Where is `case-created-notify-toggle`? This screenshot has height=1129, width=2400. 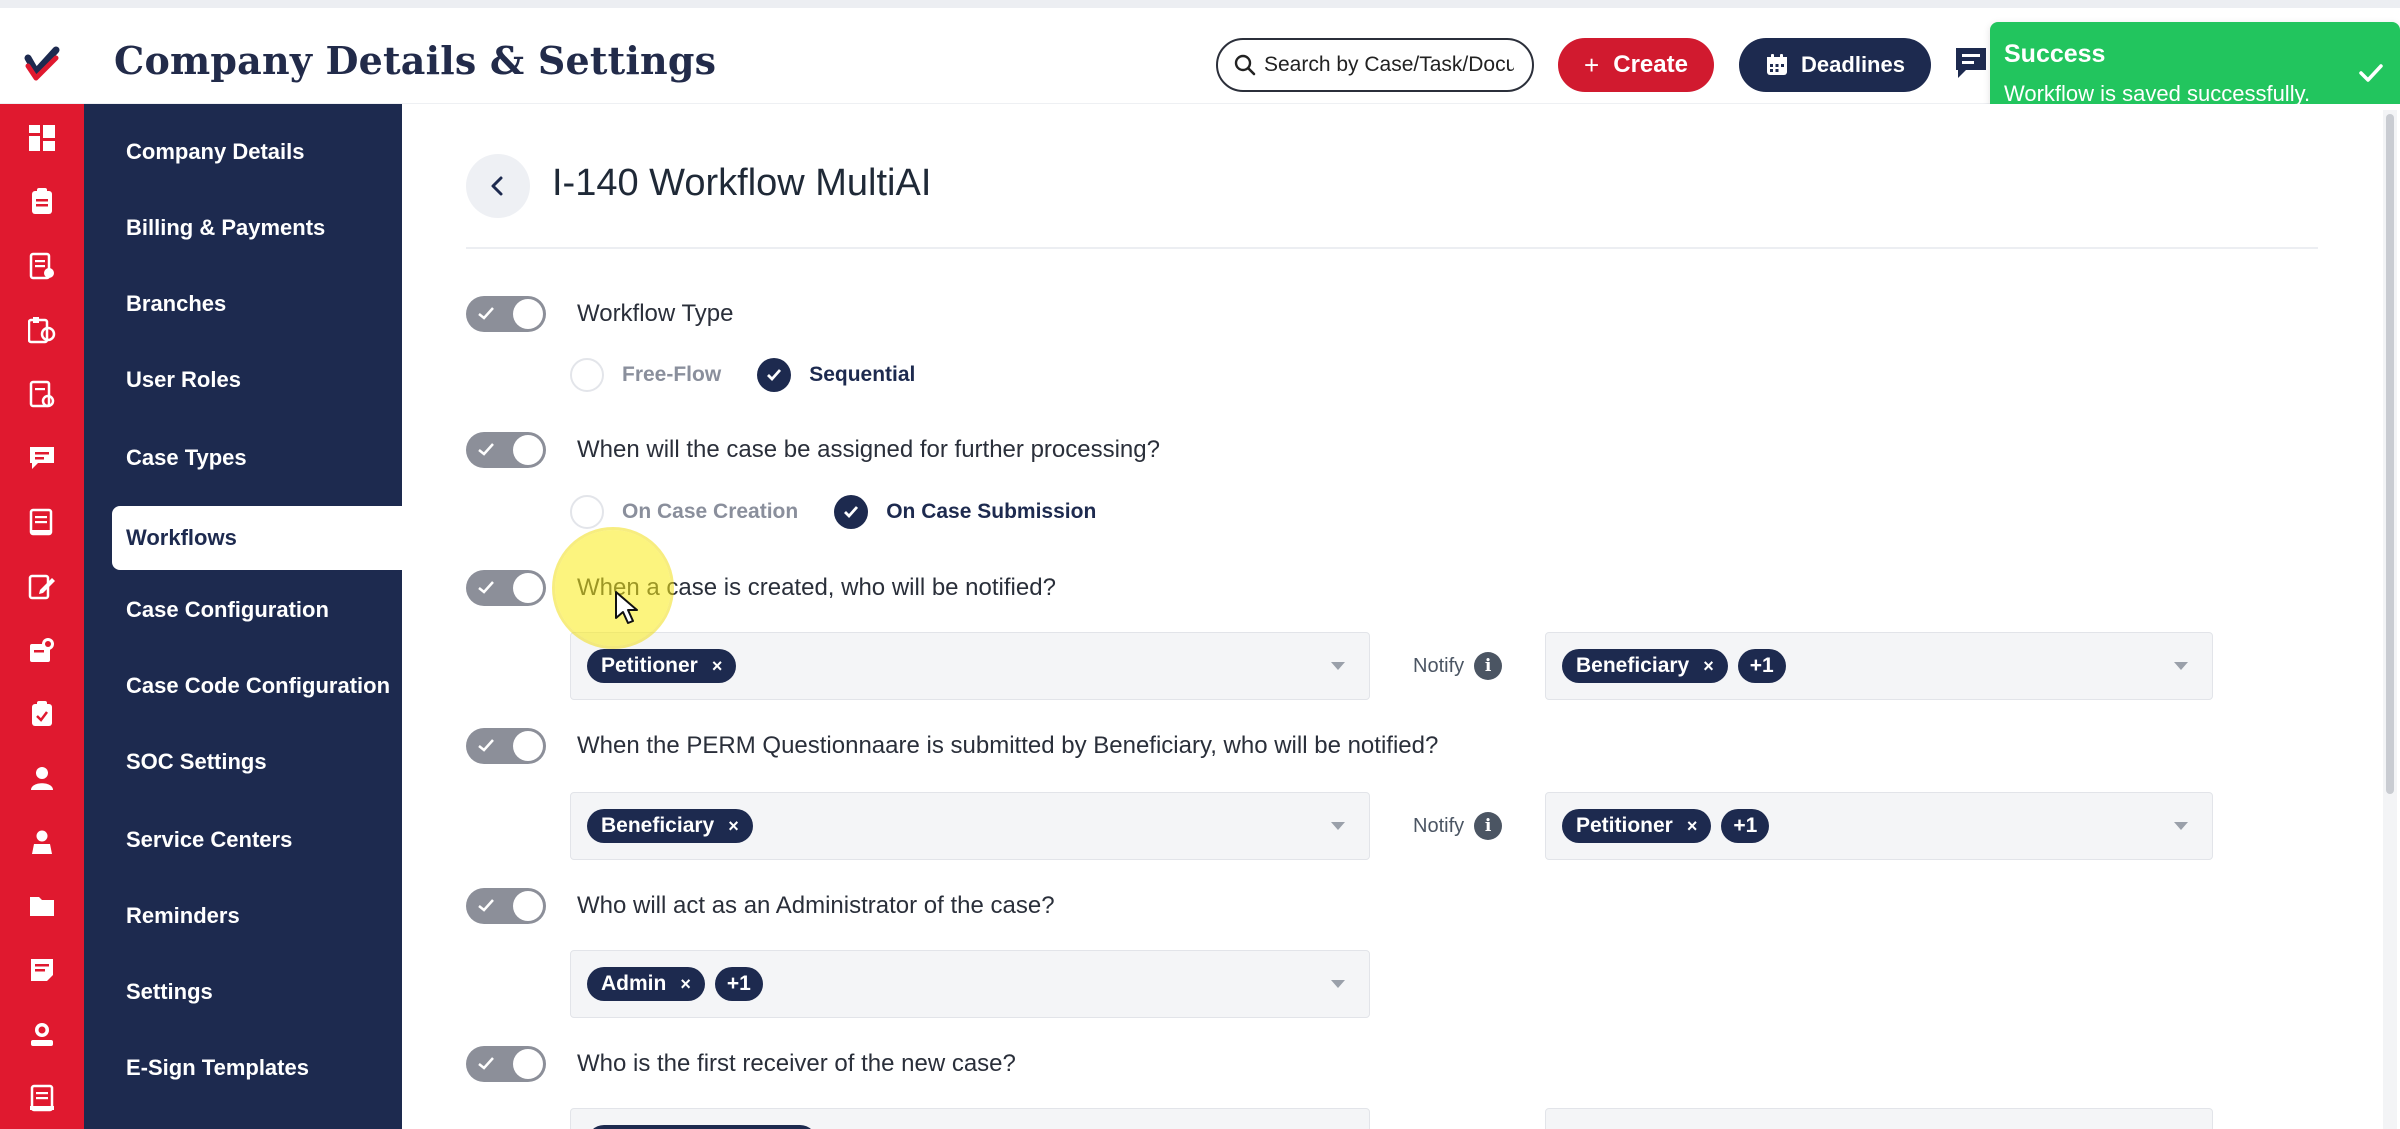 case-created-notify-toggle is located at coordinates (506, 588).